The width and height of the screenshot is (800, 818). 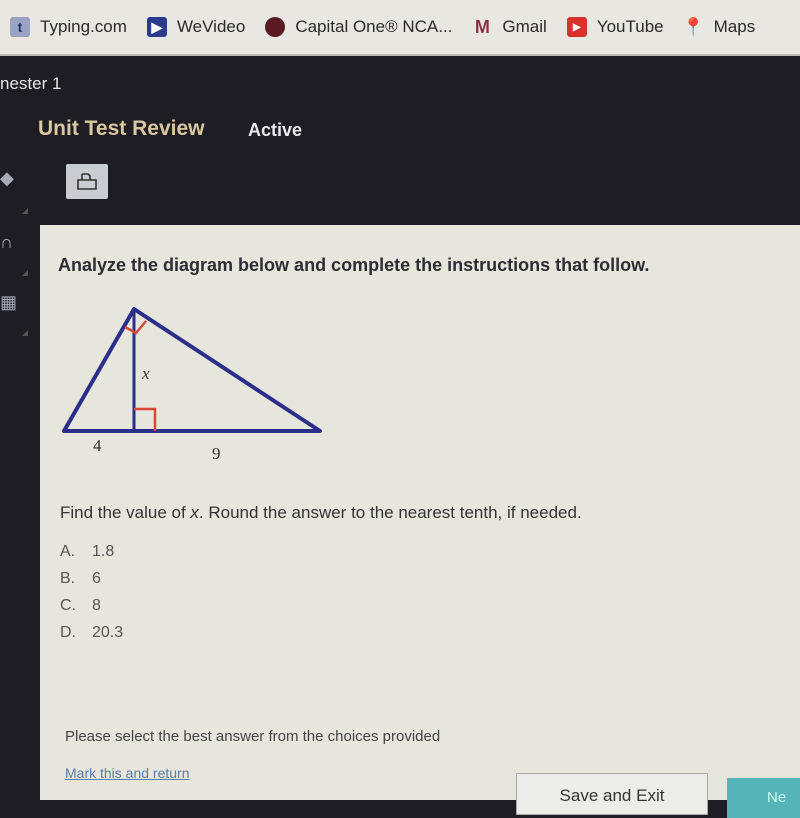 I want to click on print-button, so click(x=87, y=181).